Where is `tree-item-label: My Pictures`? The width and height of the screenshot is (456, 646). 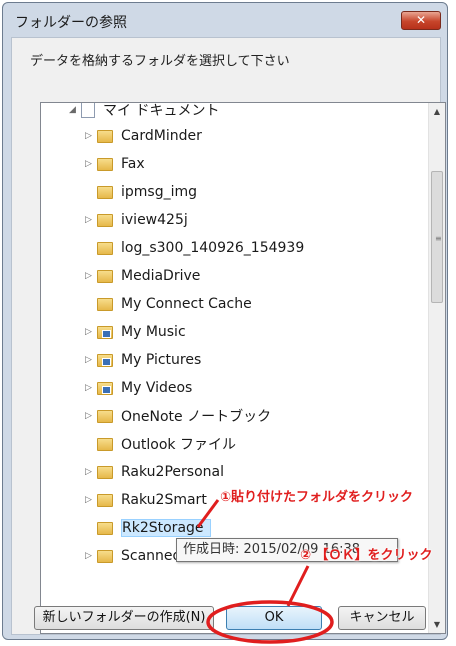
tree-item-label: My Pictures is located at coordinates (161, 360).